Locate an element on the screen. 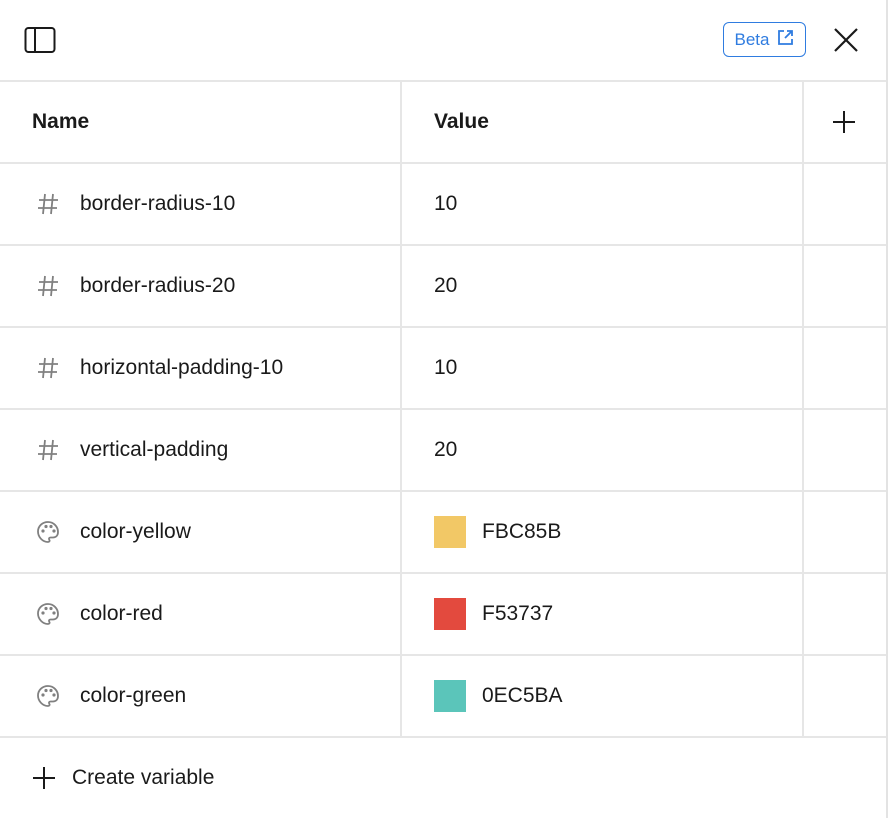 This screenshot has width=890, height=818. variable-value: 0EC5BA is located at coordinates (522, 695).